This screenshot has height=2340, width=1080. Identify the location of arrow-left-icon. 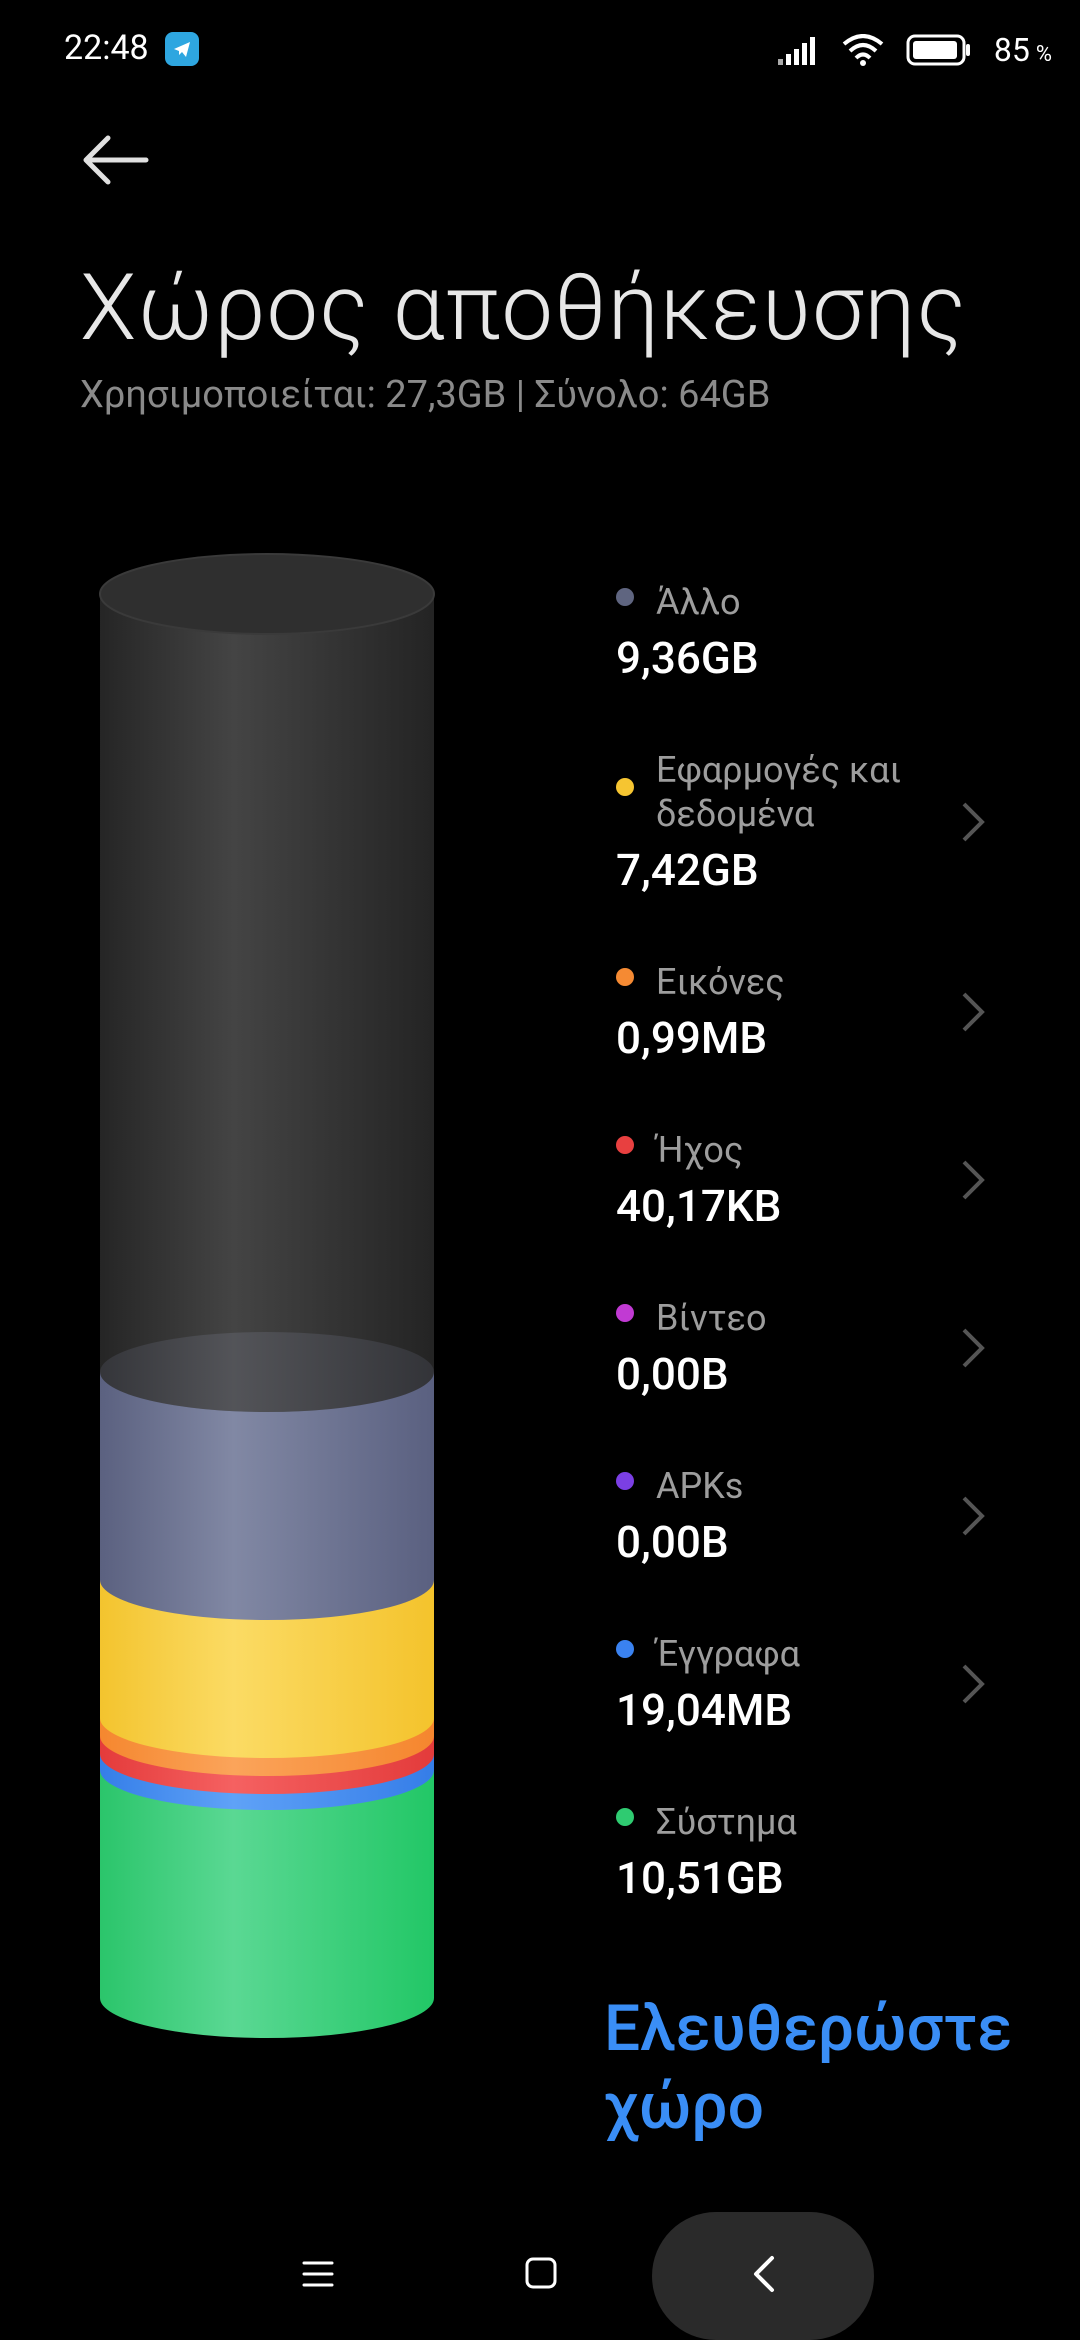
(116, 160).